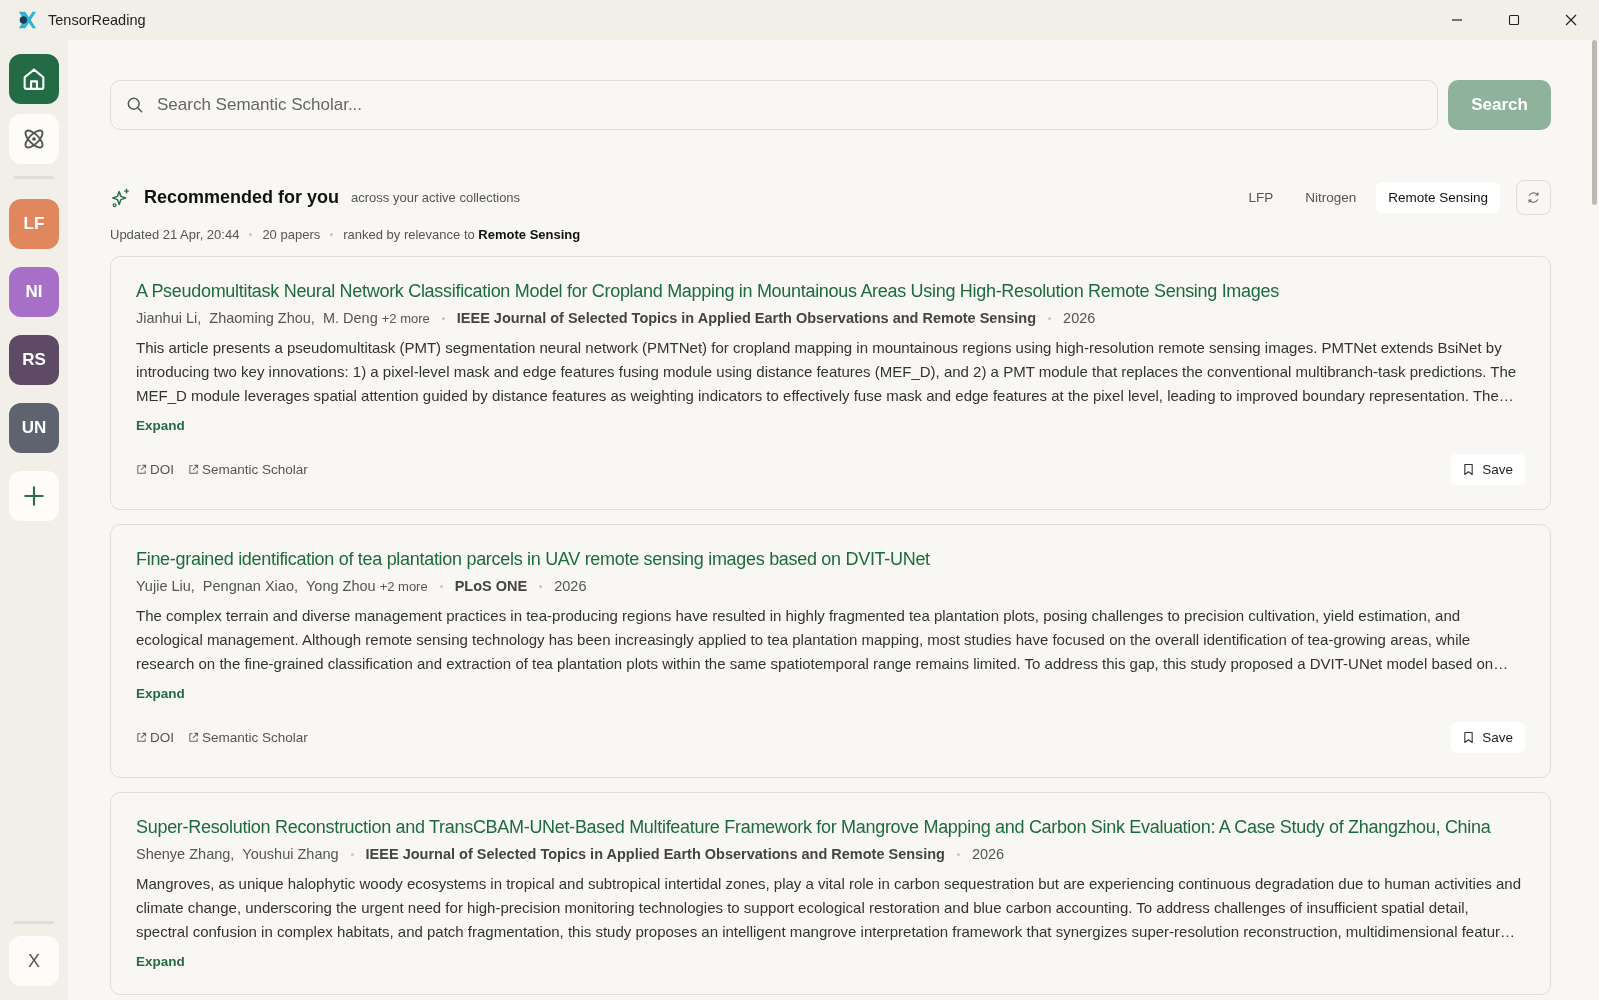 The width and height of the screenshot is (1599, 1000). What do you see at coordinates (491, 586) in the screenshot?
I see `venue-text: PLoS ONE` at bounding box center [491, 586].